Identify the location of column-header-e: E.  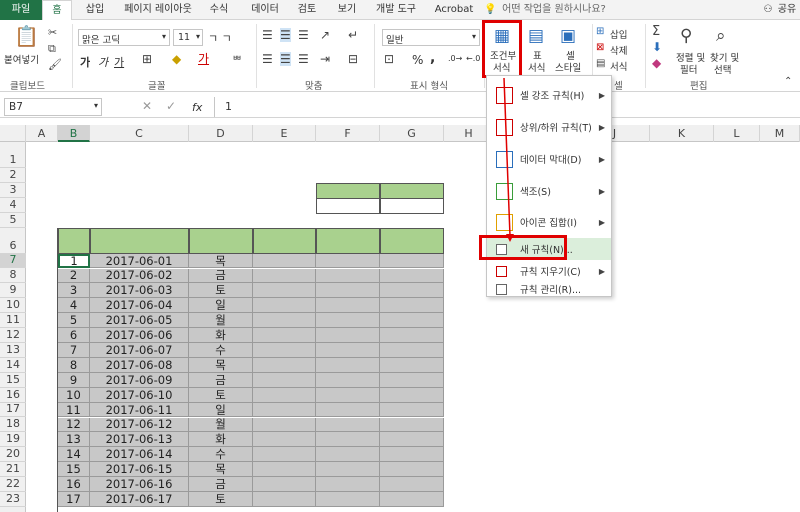
(284, 133).